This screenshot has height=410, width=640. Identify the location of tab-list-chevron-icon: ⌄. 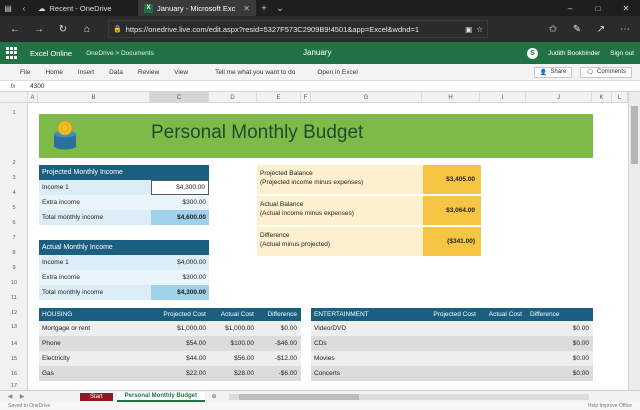
(280, 8).